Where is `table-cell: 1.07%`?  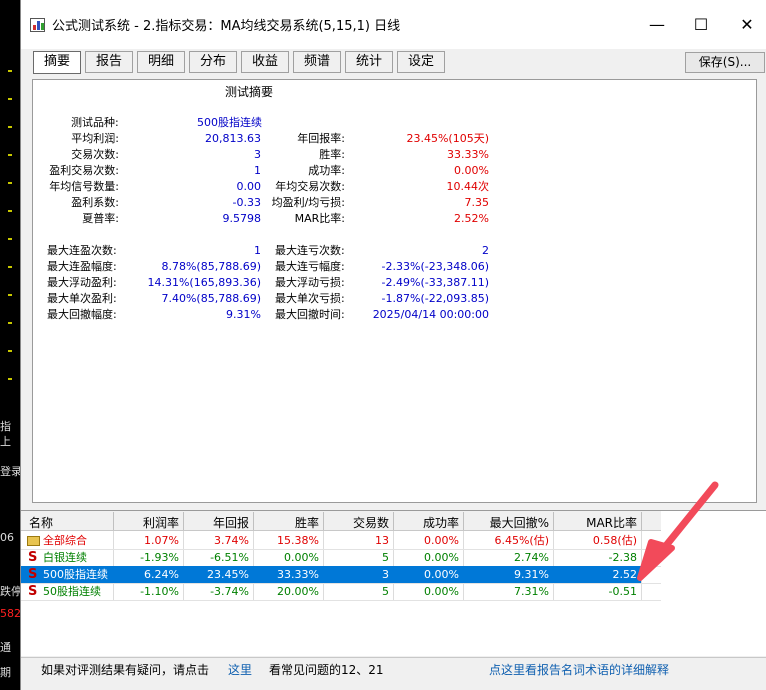
table-cell: 1.07% is located at coordinates (161, 540).